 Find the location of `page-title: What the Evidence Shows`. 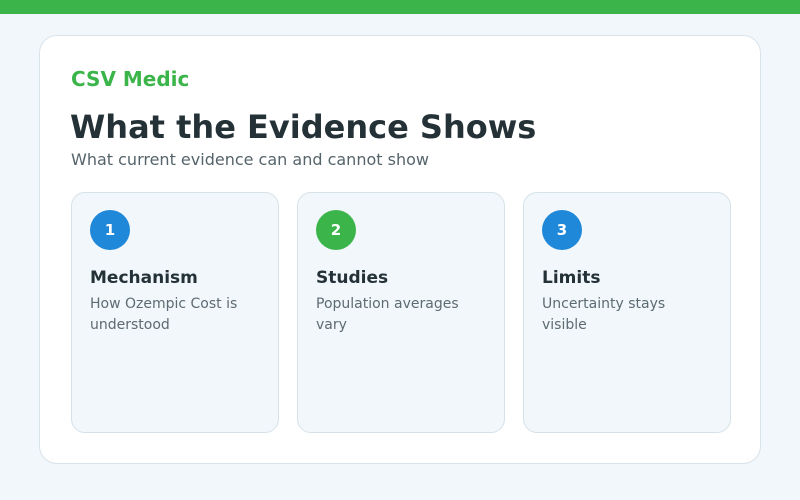

page-title: What the Evidence Shows is located at coordinates (303, 127).